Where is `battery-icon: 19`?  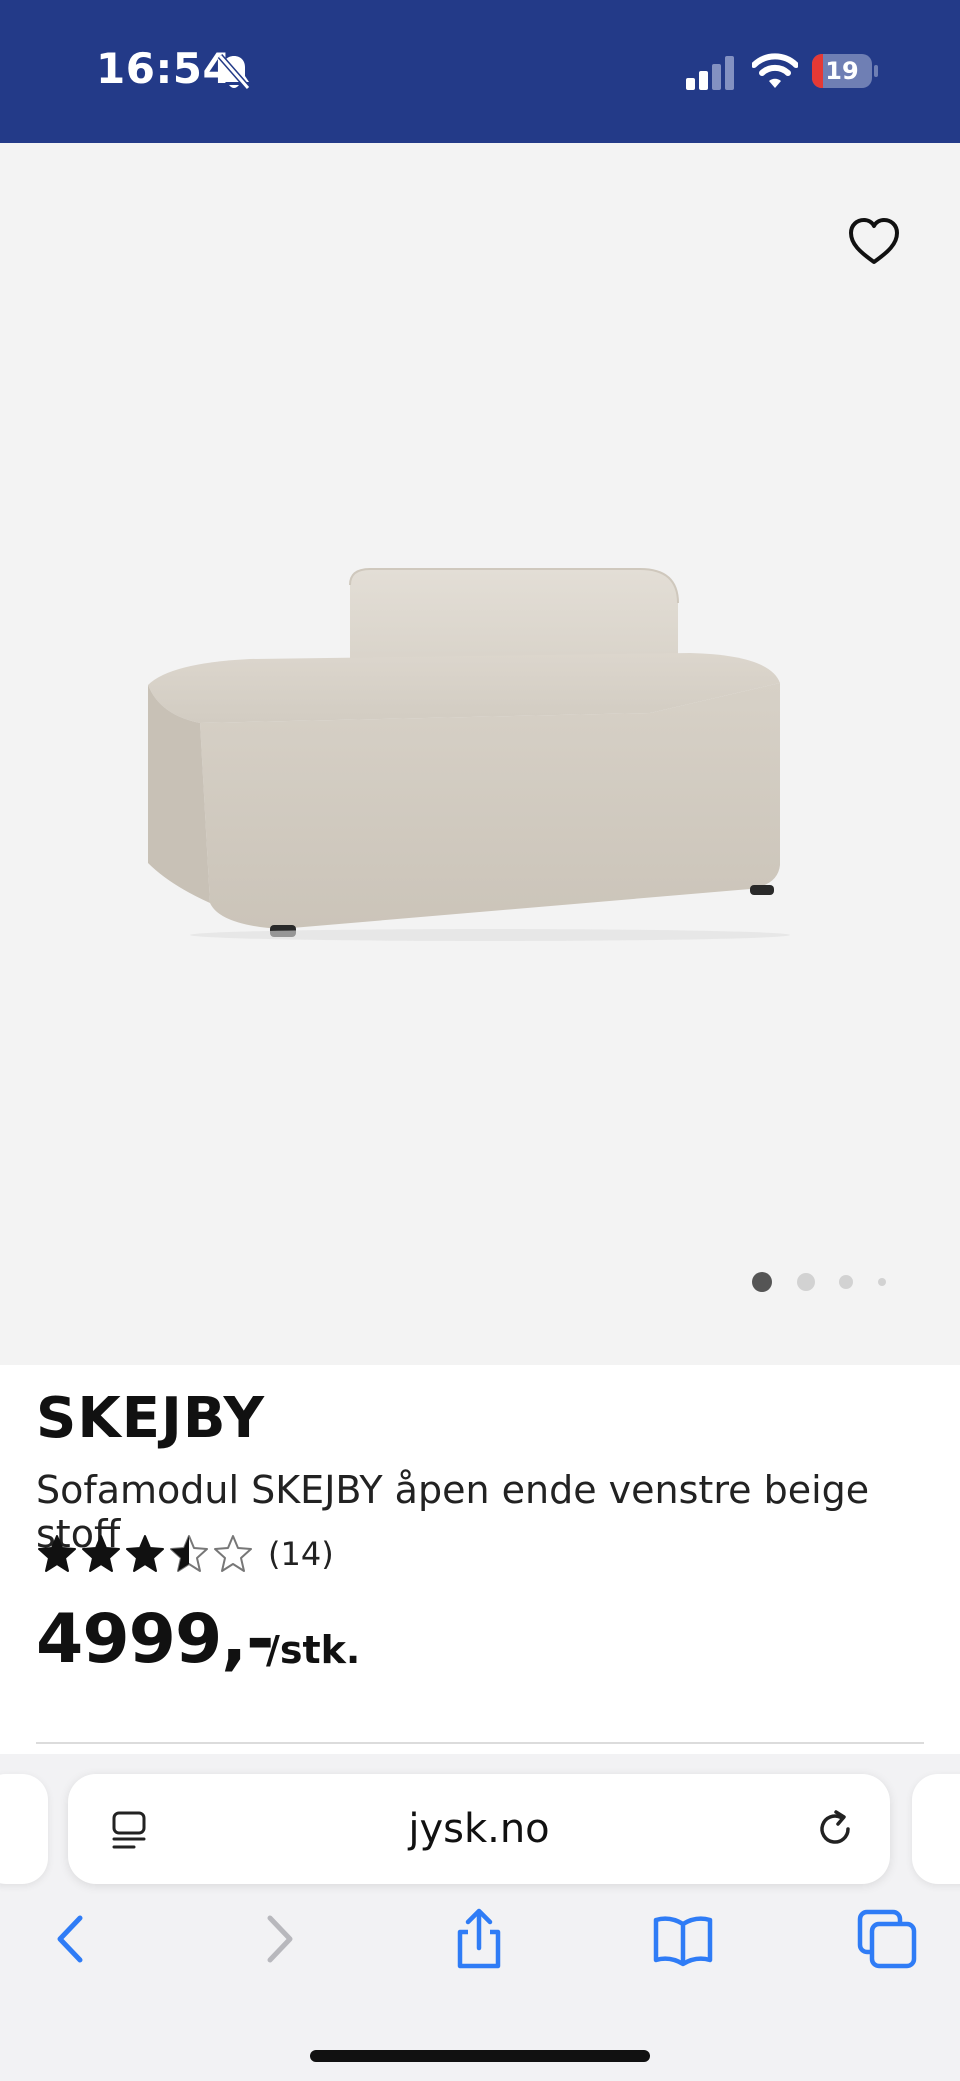
battery-icon: 19 is located at coordinates (845, 71).